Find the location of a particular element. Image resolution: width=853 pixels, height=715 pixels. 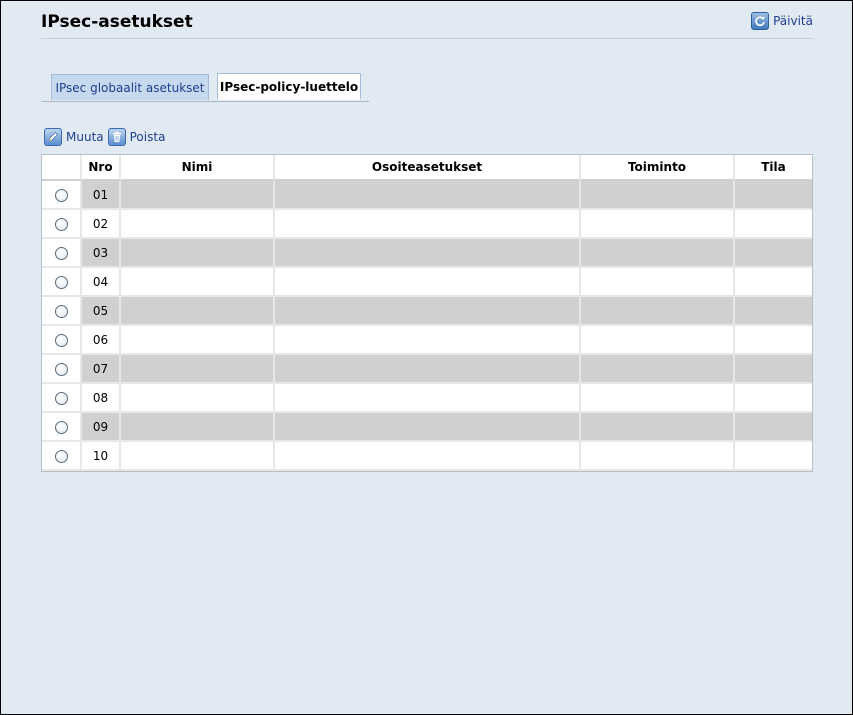

row-number: 01 is located at coordinates (101, 195).